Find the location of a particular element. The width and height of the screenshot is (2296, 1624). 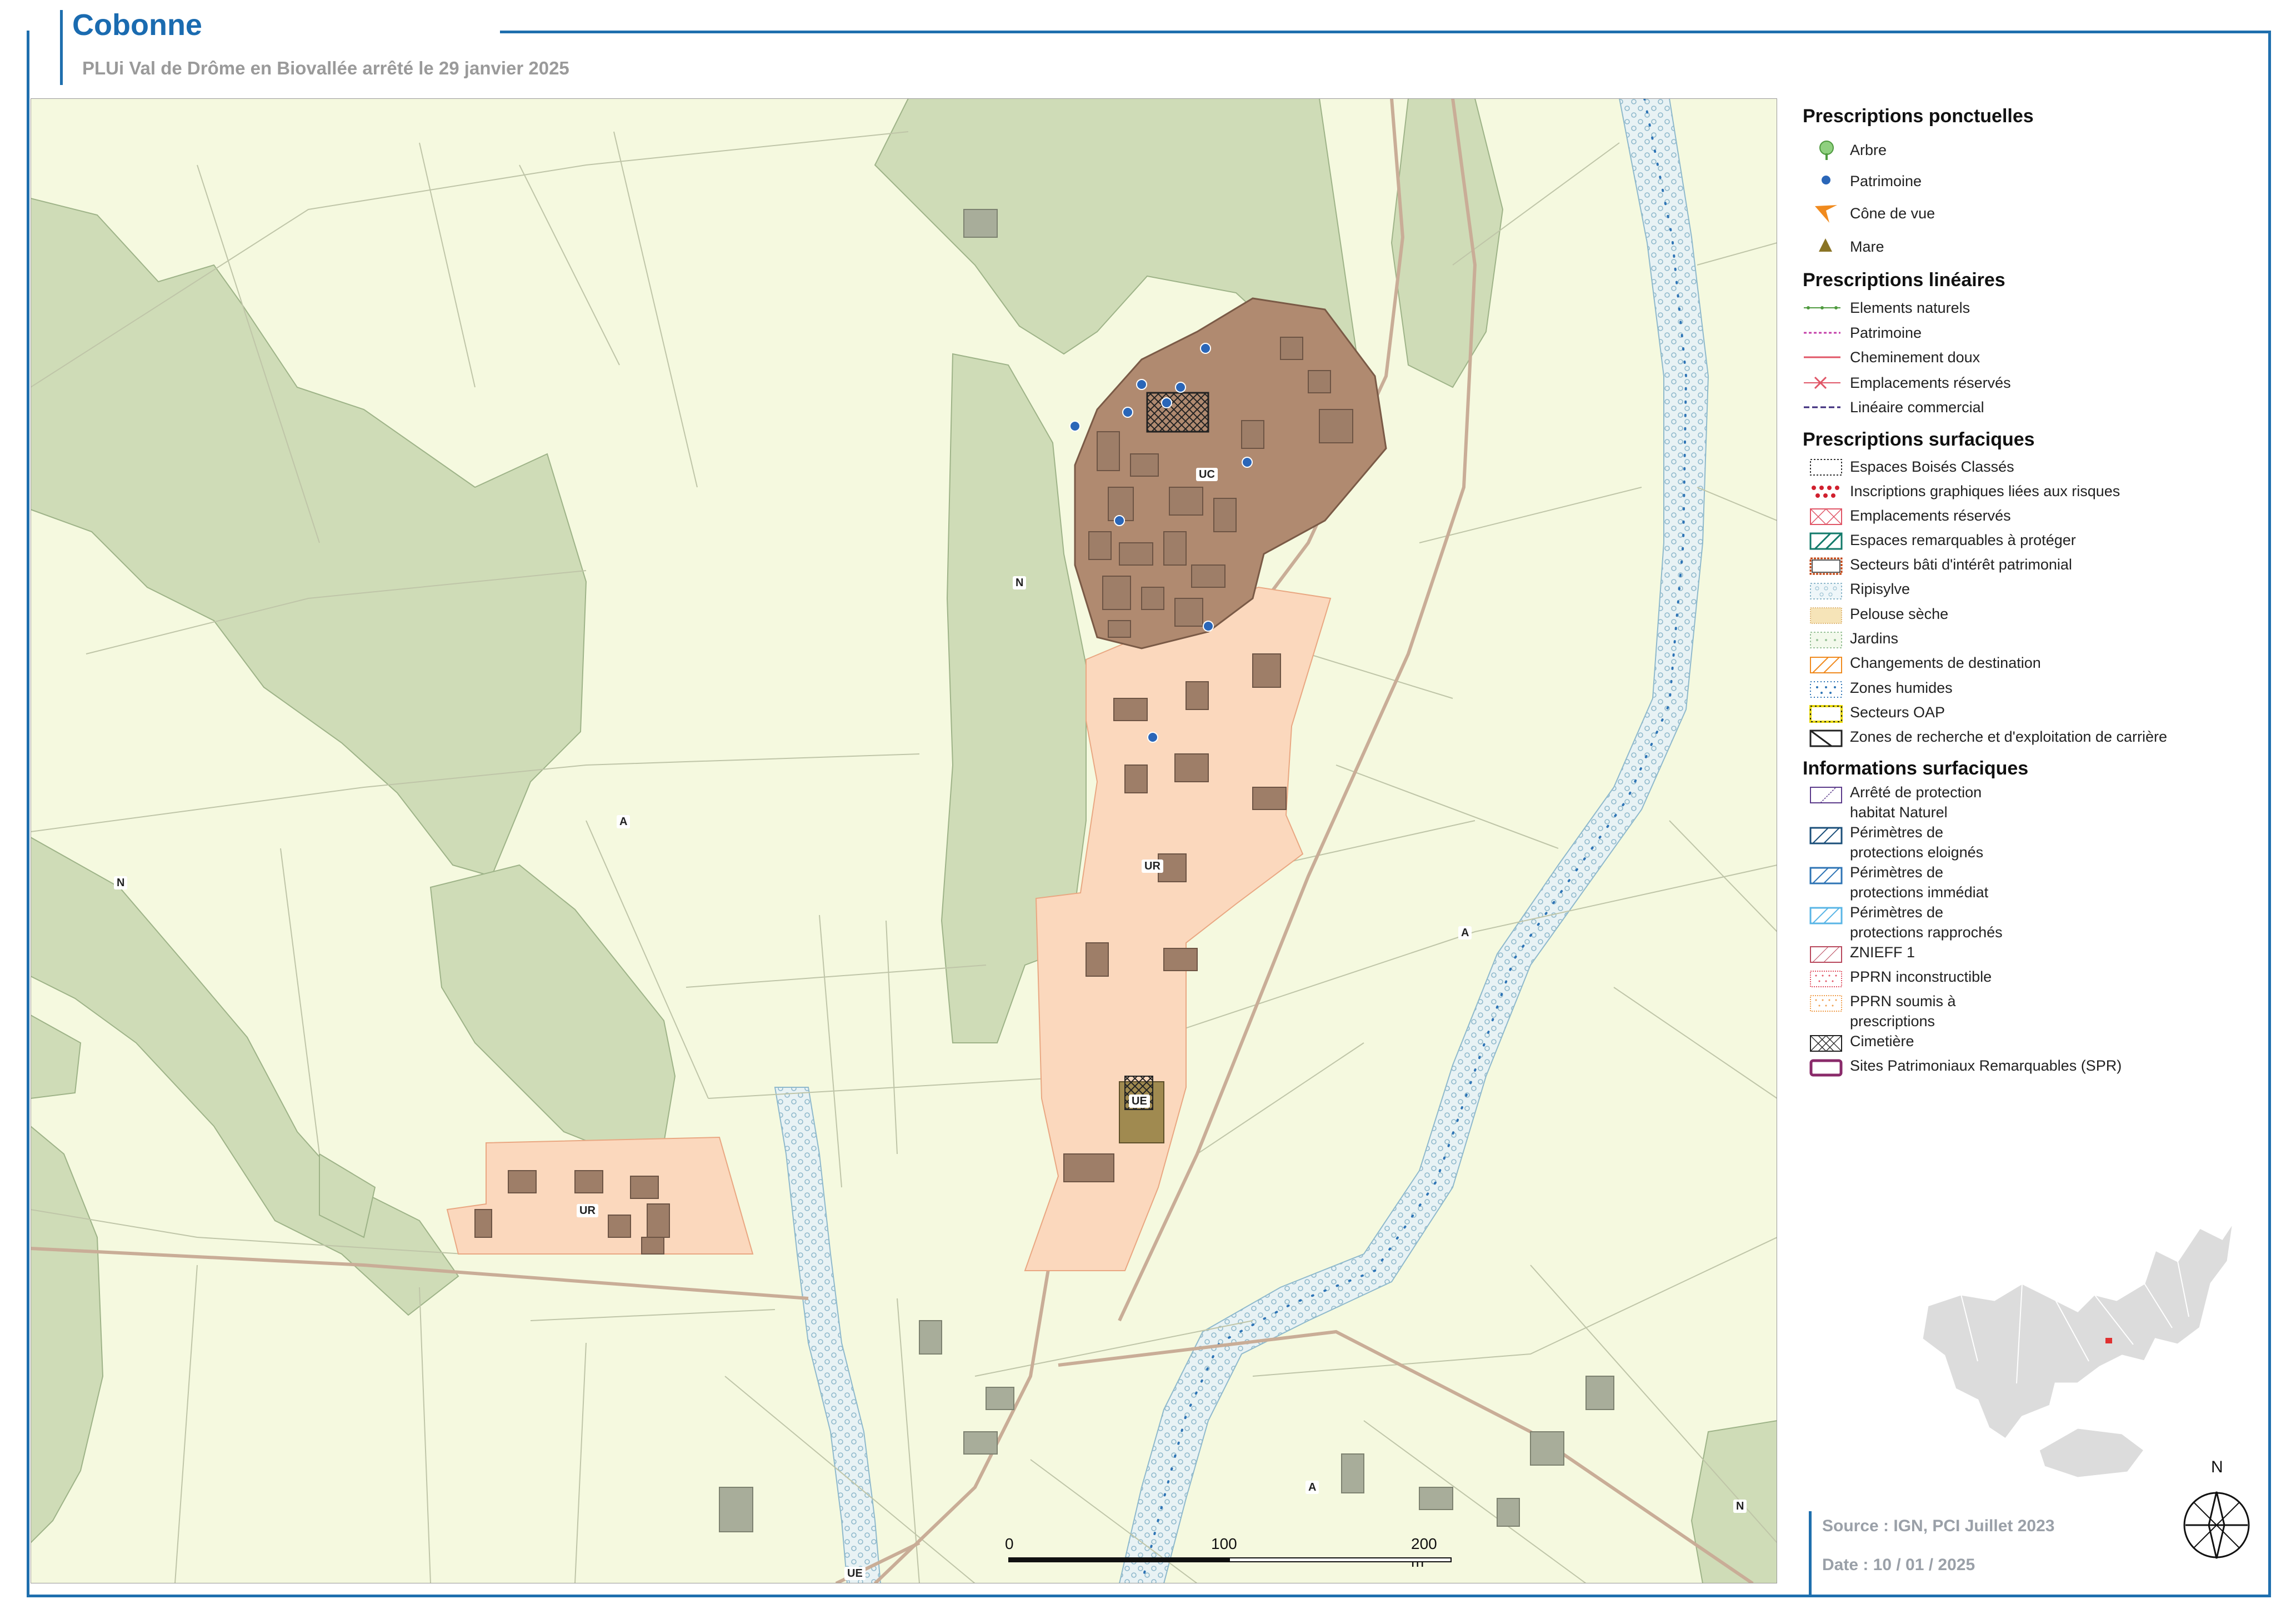

red-cross-line-icon is located at coordinates (1822, 384).